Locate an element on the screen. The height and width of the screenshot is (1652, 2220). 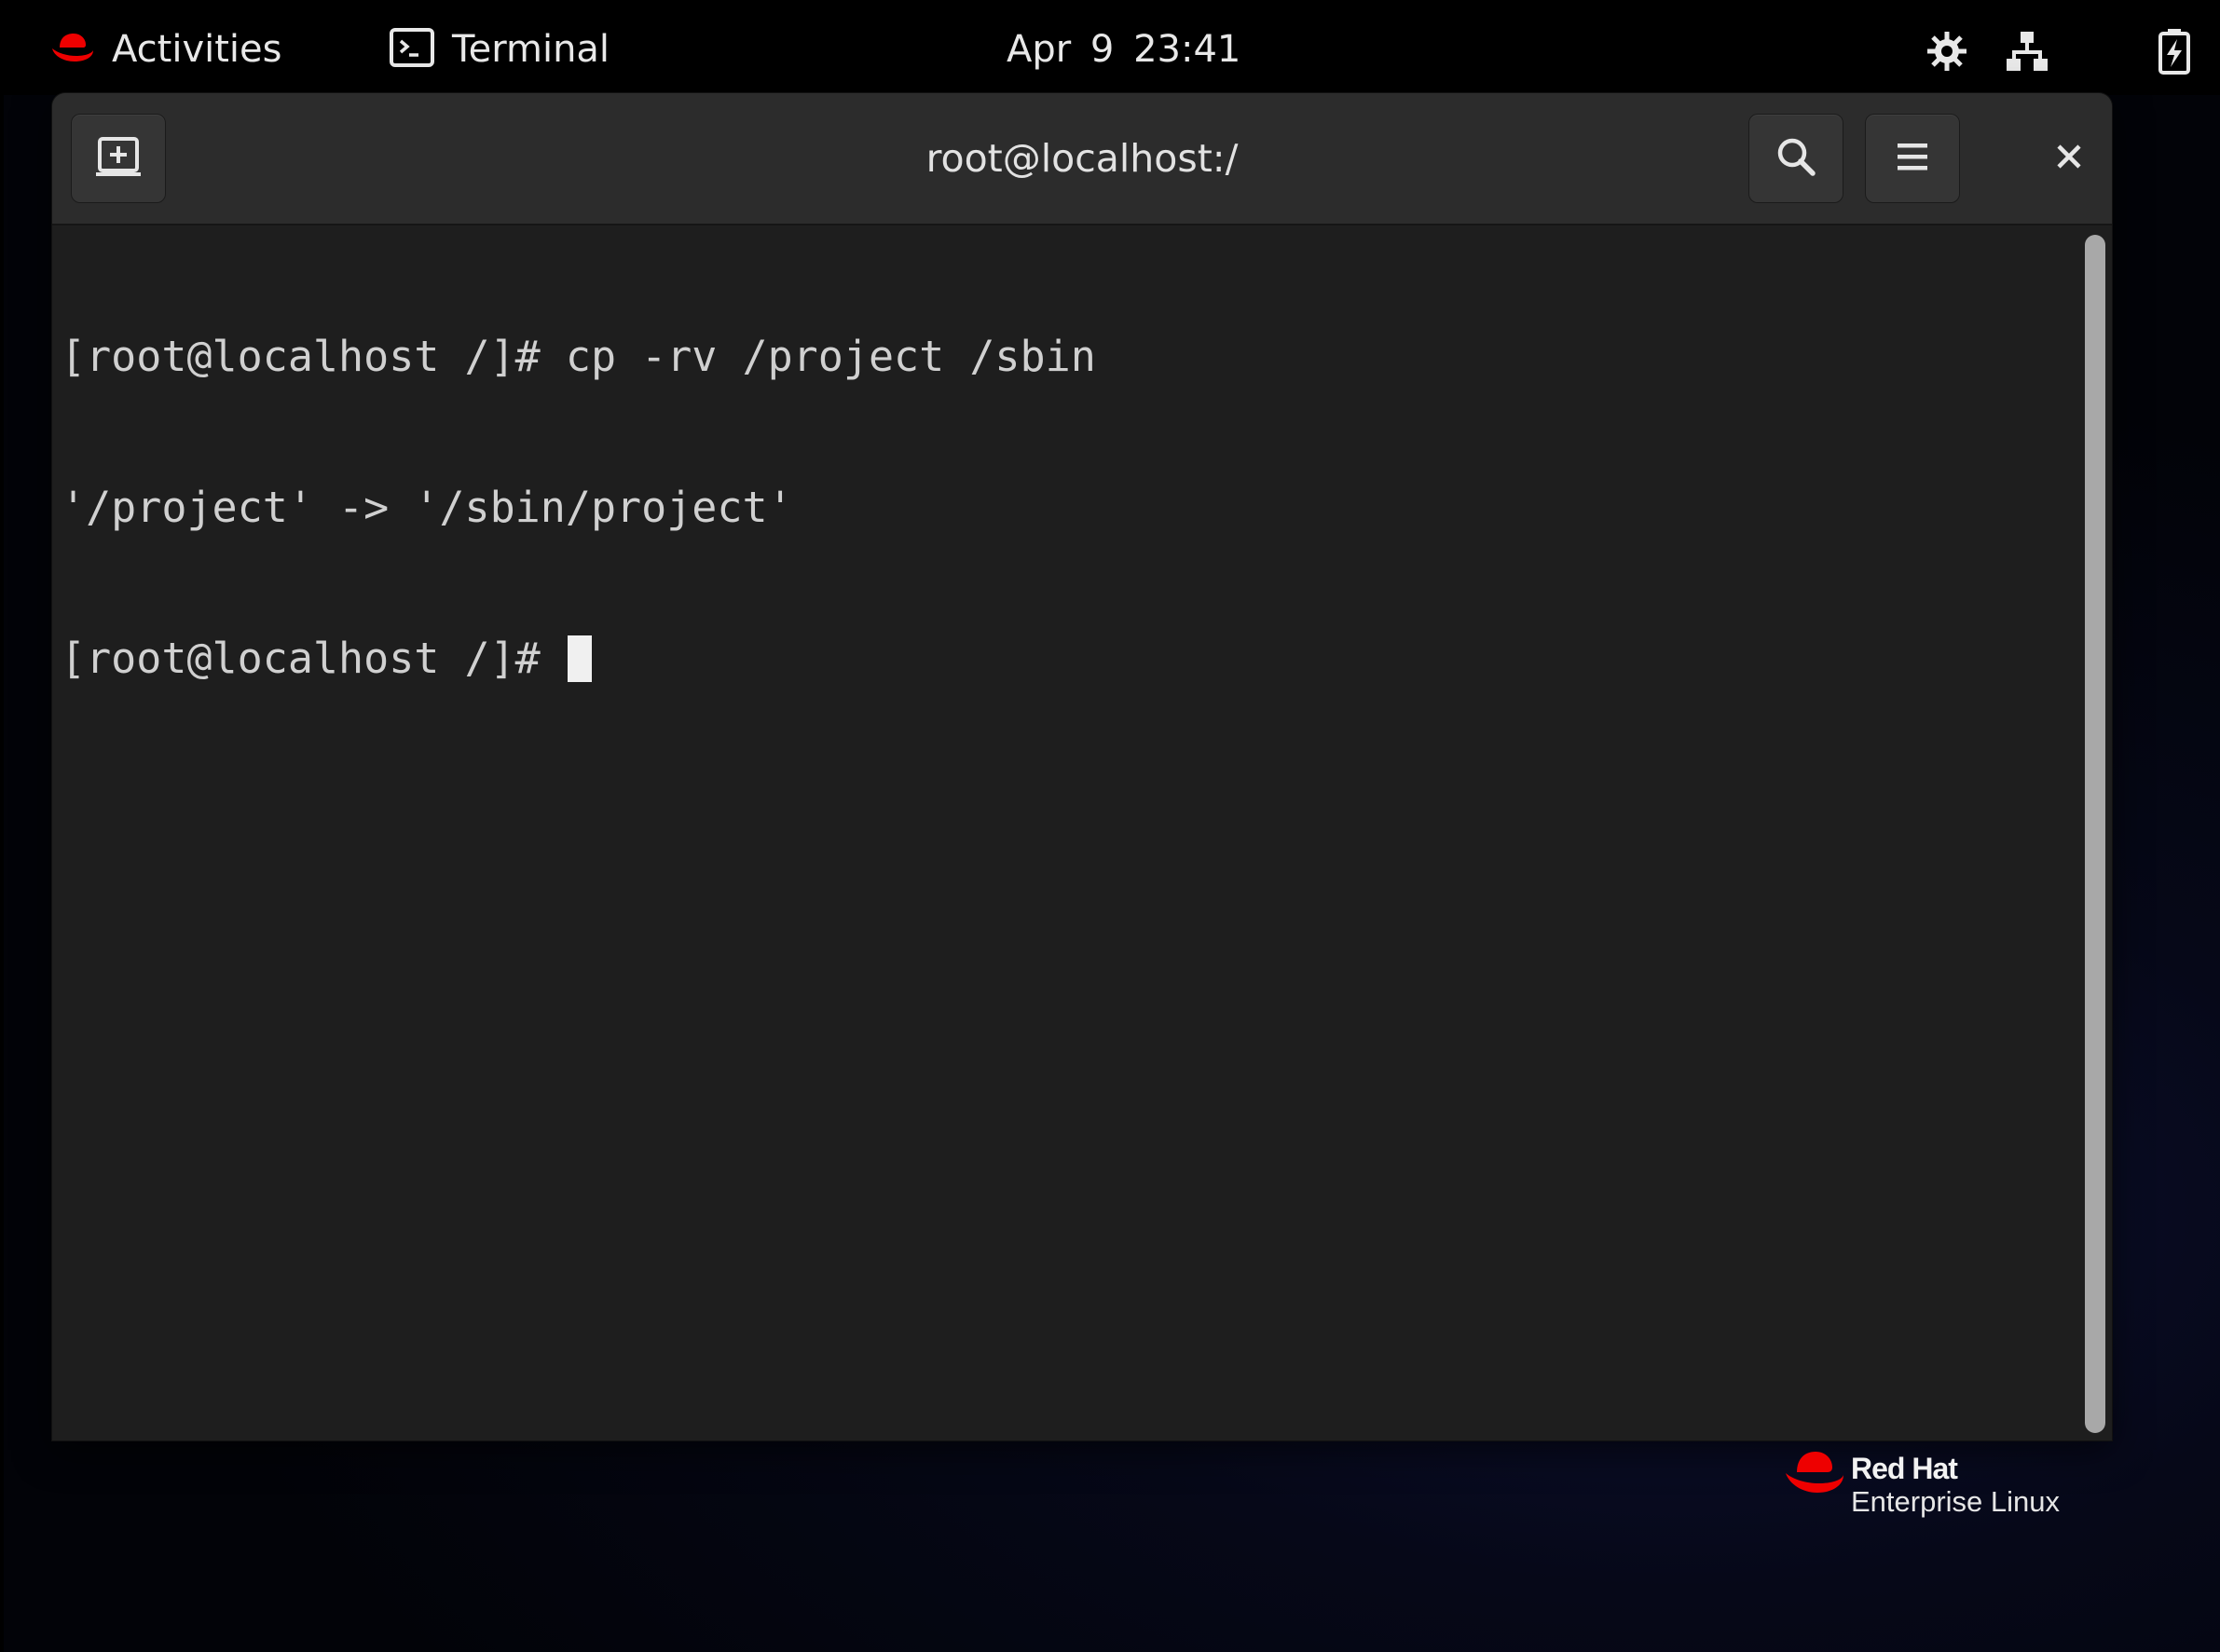
app-menu-button: Terminal is located at coordinates (499, 49).